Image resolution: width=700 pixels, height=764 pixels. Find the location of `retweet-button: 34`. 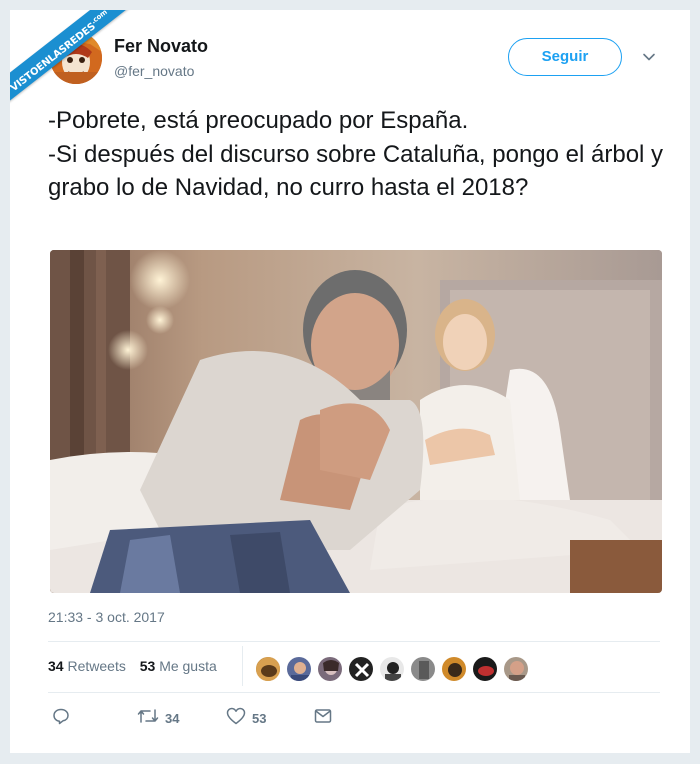

retweet-button: 34 is located at coordinates (158, 718).